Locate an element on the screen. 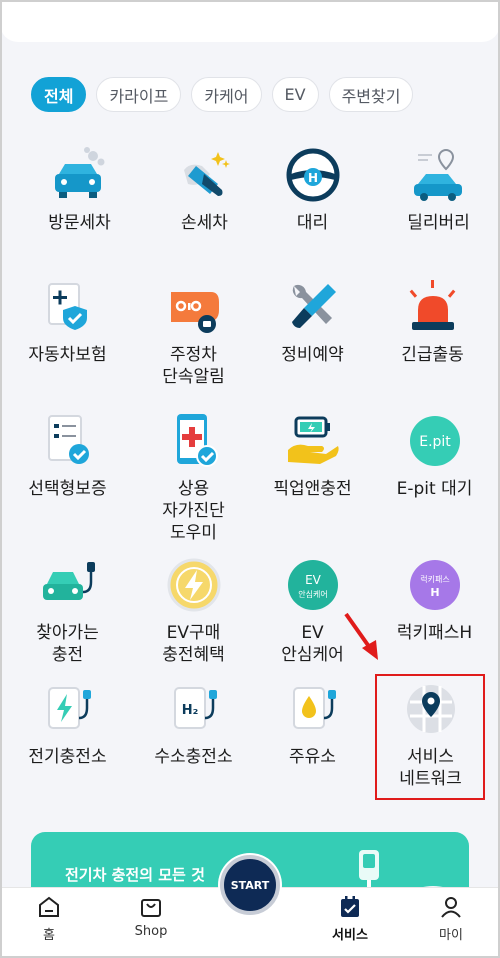 The width and height of the screenshot is (500, 958). service-label: 럭키패스H is located at coordinates (434, 633).